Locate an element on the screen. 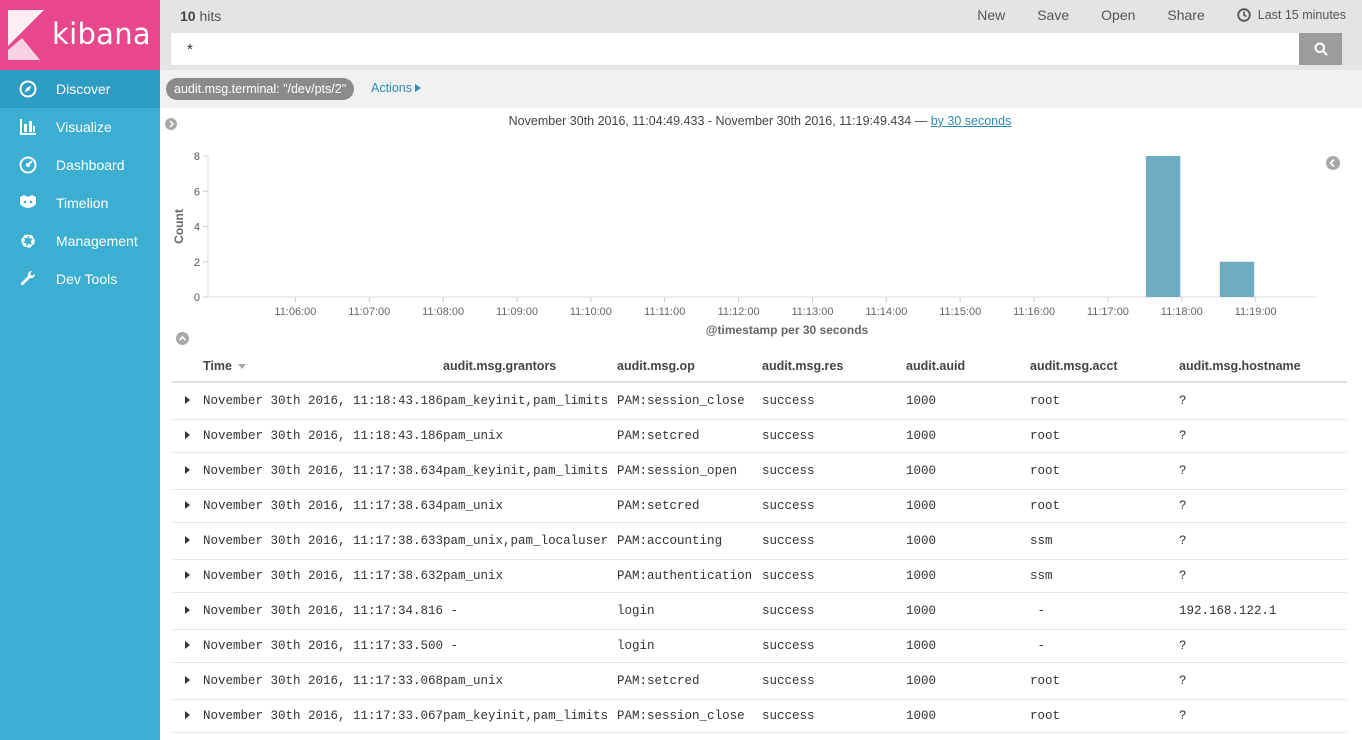  y-tick-label: 0 is located at coordinates (197, 298).